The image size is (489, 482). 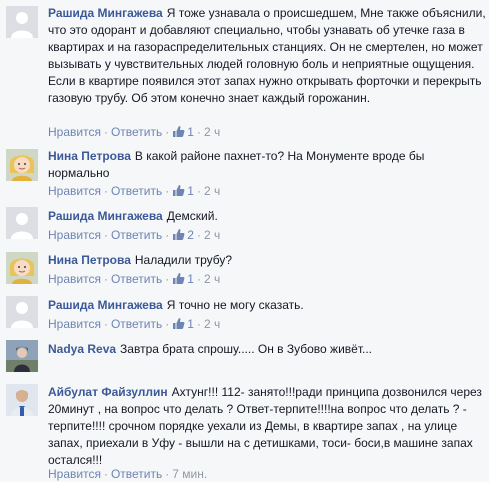 I want to click on comment-body: Нина Петрова Наладили трубу?, so click(x=267, y=260).